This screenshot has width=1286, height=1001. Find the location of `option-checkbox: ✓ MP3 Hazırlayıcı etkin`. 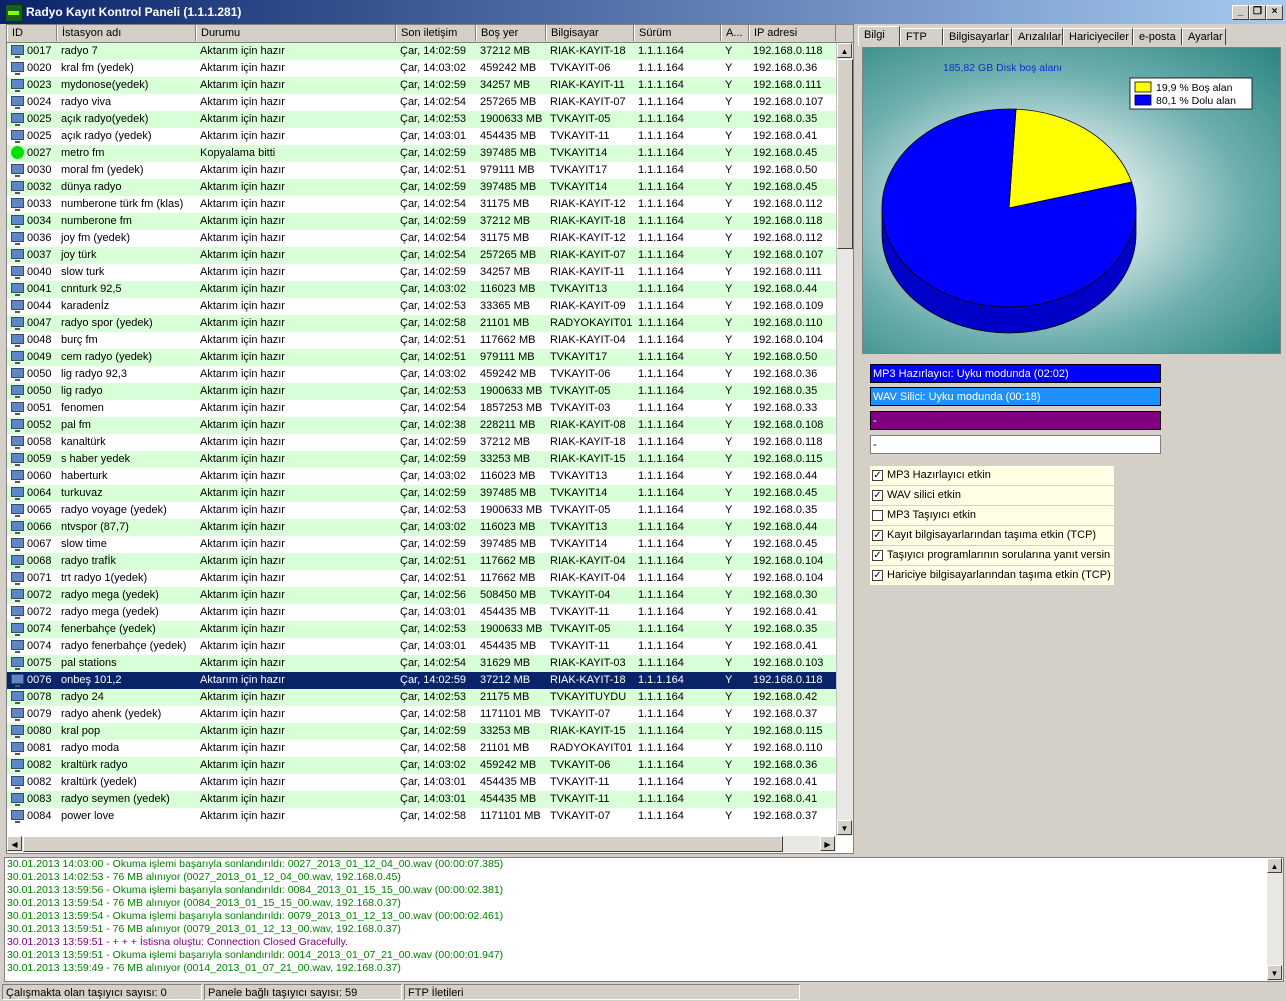

option-checkbox: ✓ MP3 Hazırlayıcı etkin is located at coordinates (992, 475).